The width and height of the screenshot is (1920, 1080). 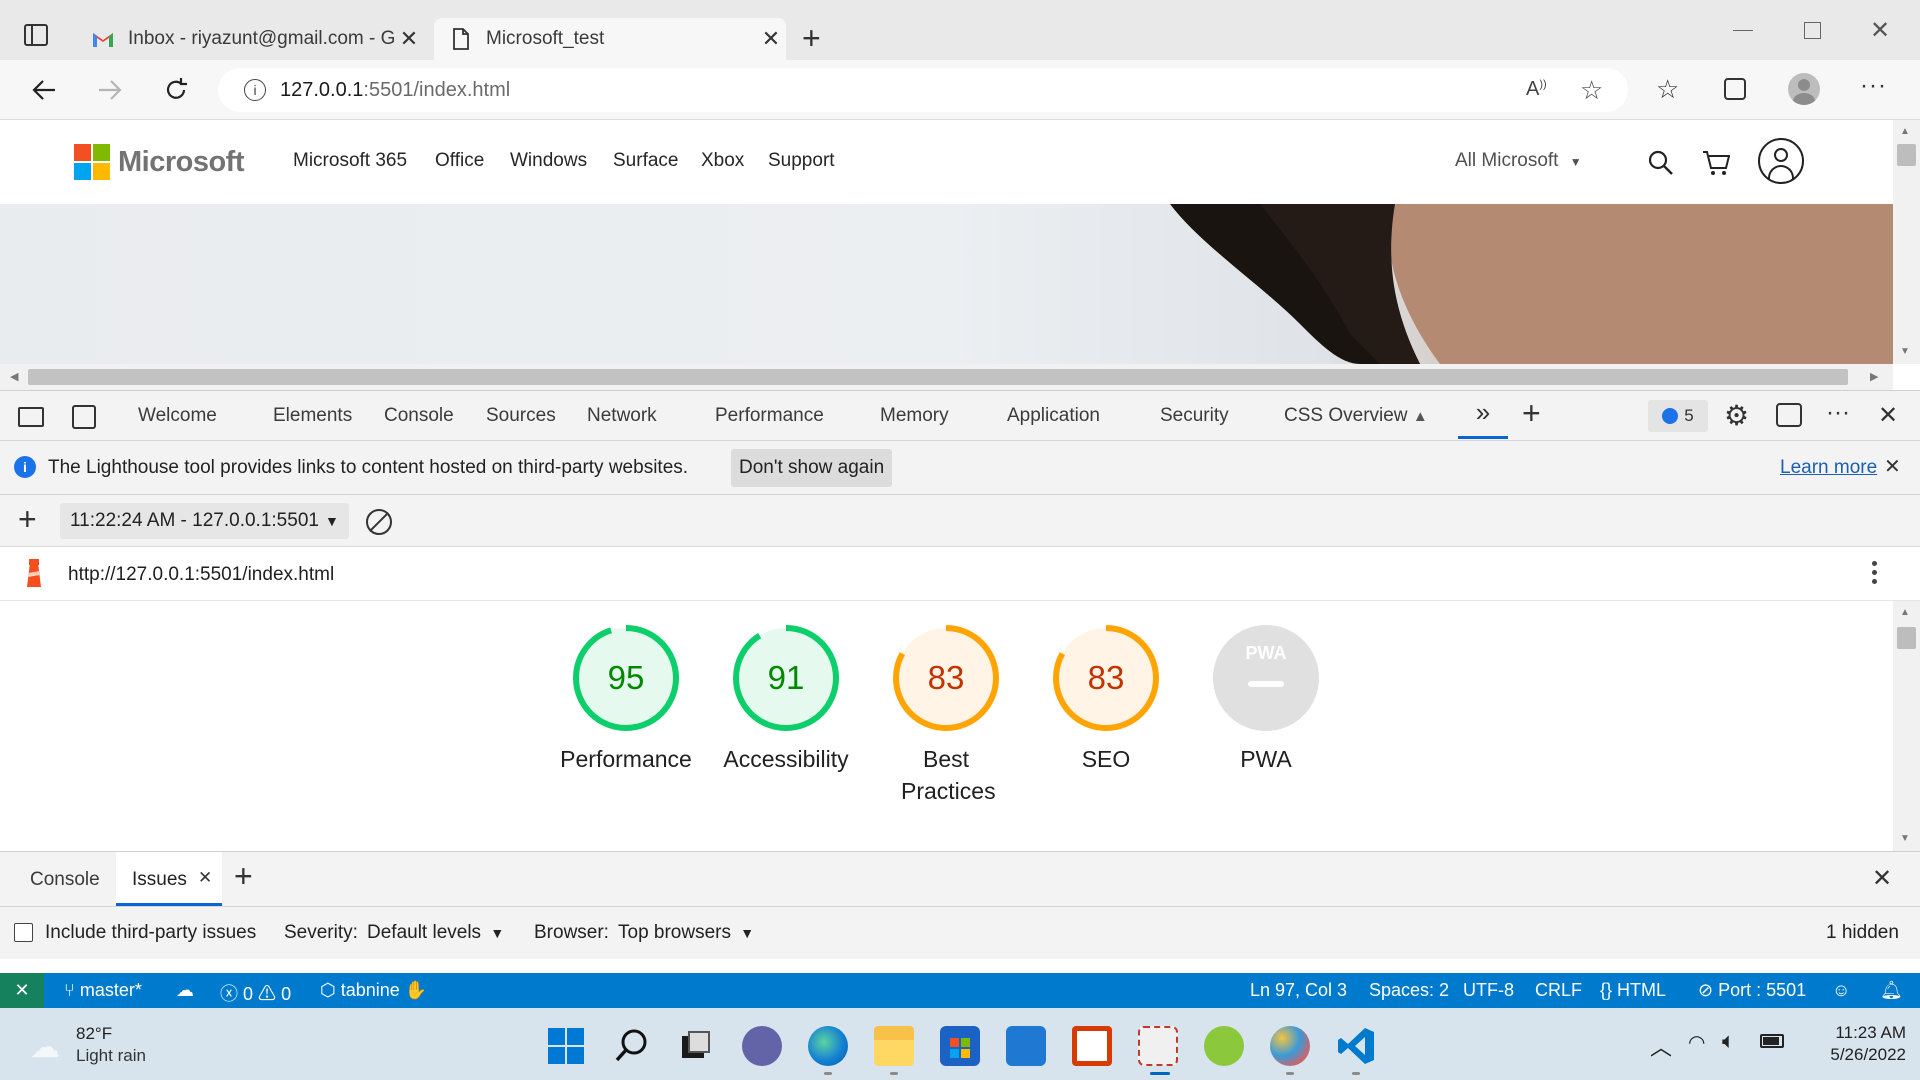 I want to click on paint-icon, so click(x=1290, y=1046).